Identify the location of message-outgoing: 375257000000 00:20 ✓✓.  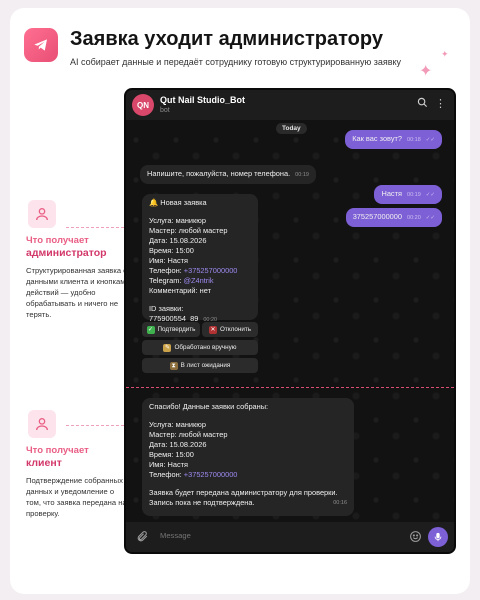
(393, 217).